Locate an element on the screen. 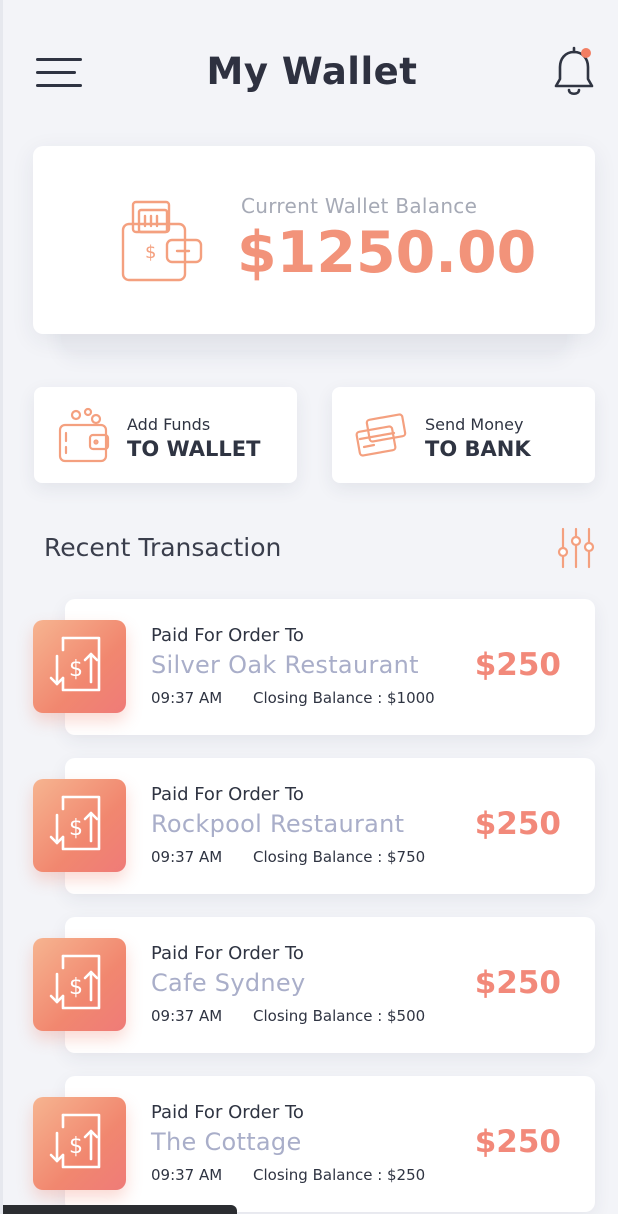 This screenshot has height=1214, width=618. add-funds-label: Add Funds is located at coordinates (169, 424).